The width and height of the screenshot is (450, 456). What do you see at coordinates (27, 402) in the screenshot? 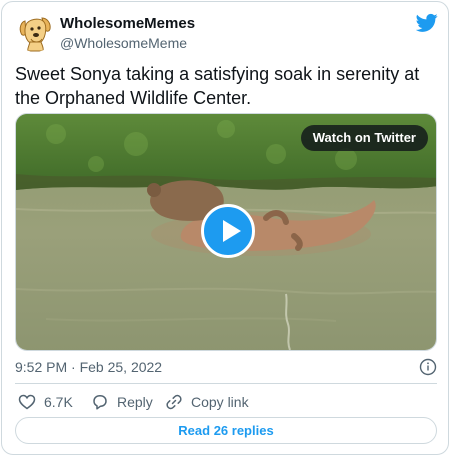
I see `heart-icon` at bounding box center [27, 402].